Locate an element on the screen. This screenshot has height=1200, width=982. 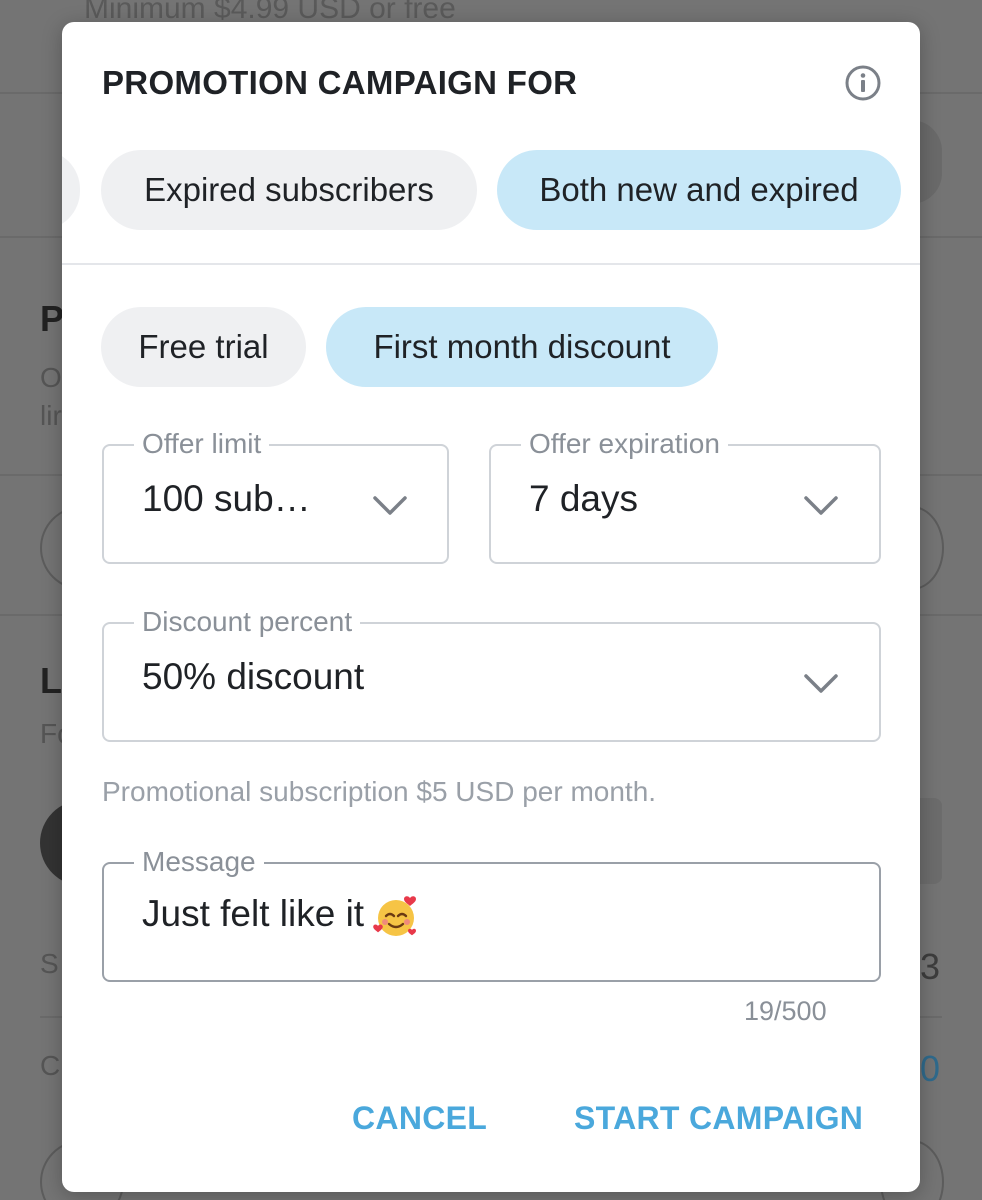
message-char-counter: 19/500 is located at coordinates (785, 1011).